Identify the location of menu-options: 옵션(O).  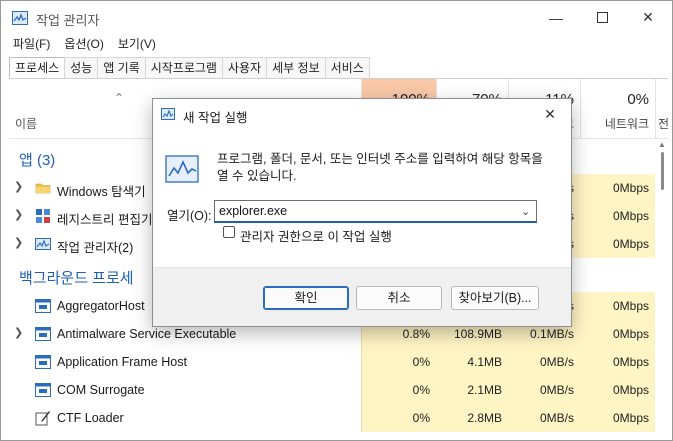
(83, 44).